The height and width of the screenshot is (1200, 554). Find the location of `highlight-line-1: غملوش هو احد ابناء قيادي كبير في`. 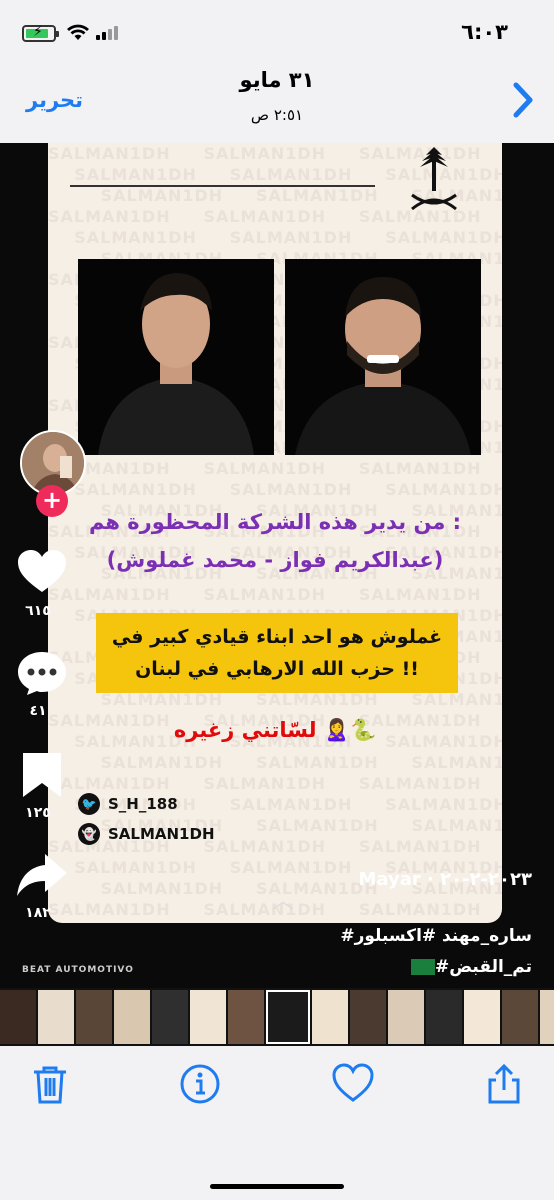

highlight-line-1: غملوش هو احد ابناء قيادي كبير في is located at coordinates (277, 637).